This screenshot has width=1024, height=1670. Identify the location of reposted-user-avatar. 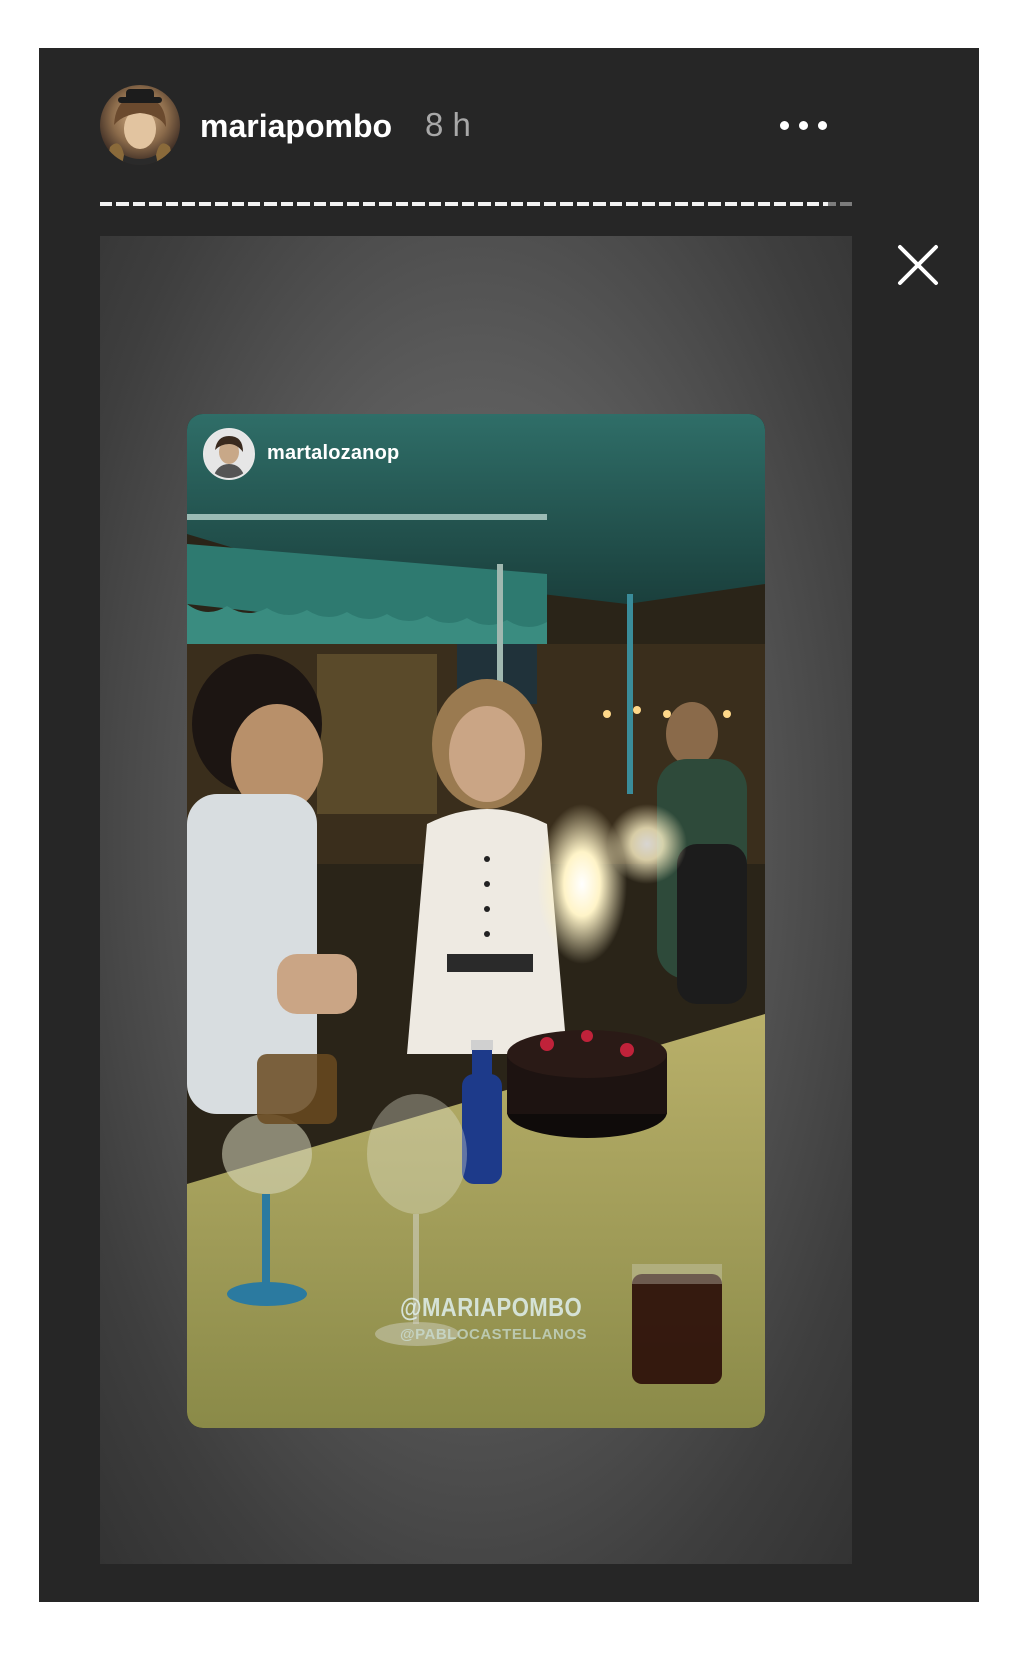
(229, 454).